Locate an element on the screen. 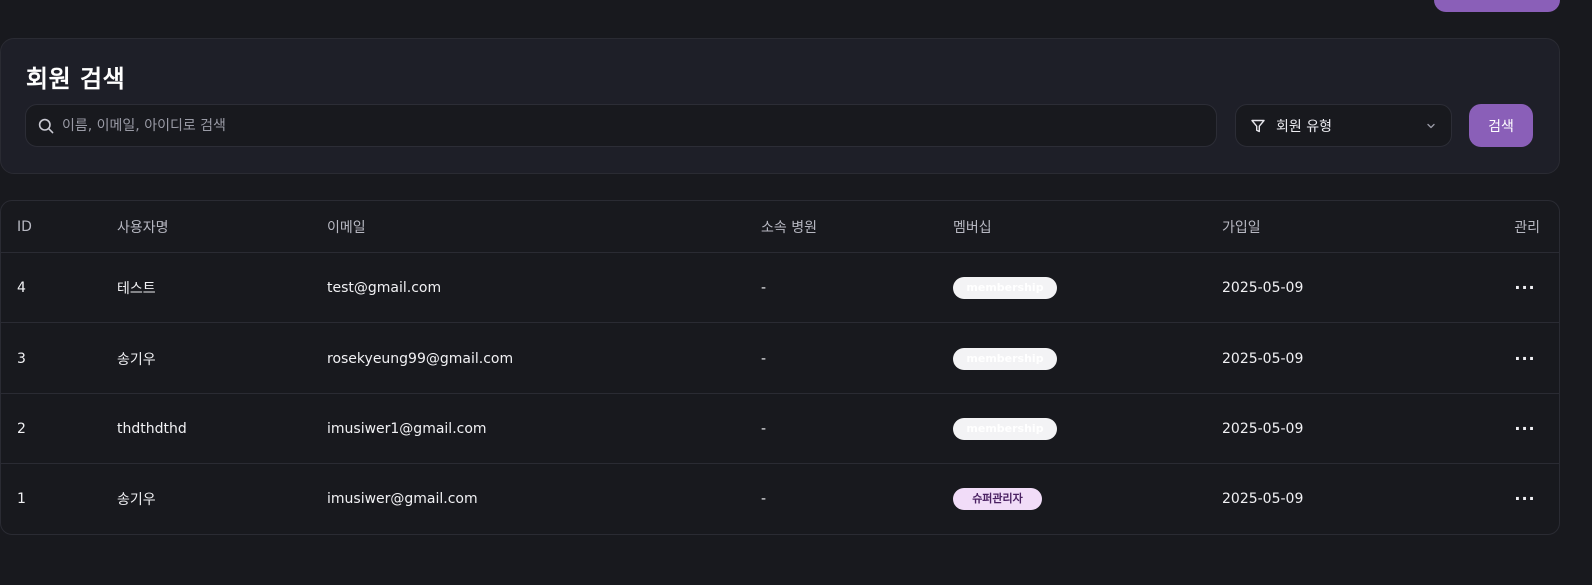 This screenshot has height=585, width=1592. search-input is located at coordinates (635, 125).